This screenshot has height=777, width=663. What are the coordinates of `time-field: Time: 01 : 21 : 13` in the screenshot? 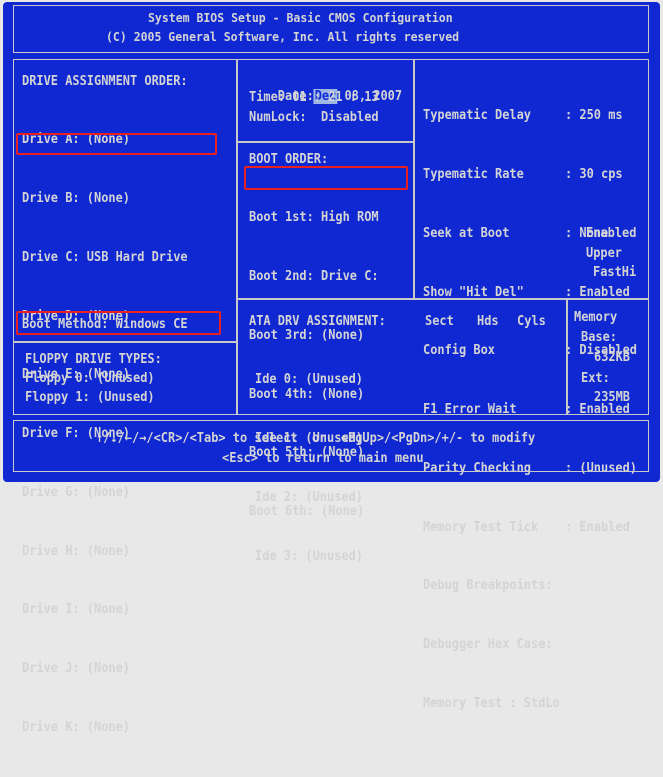 It's located at (314, 98).